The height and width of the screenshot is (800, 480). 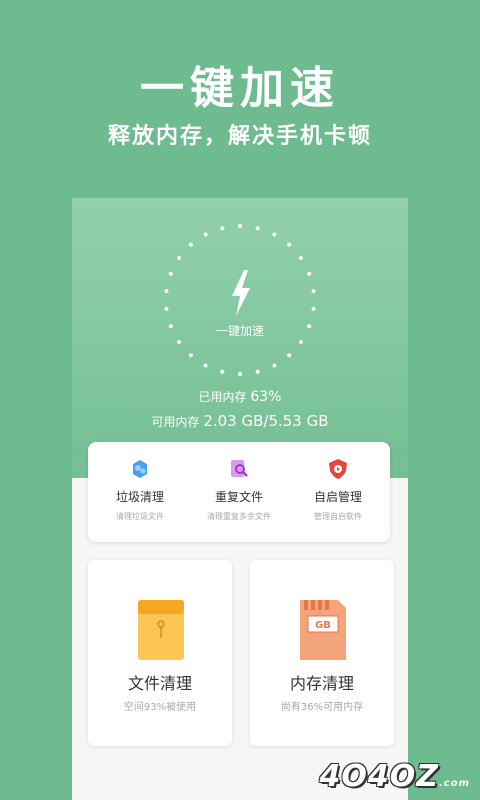 I want to click on watermark-text: 4O4OZ, so click(x=379, y=776).